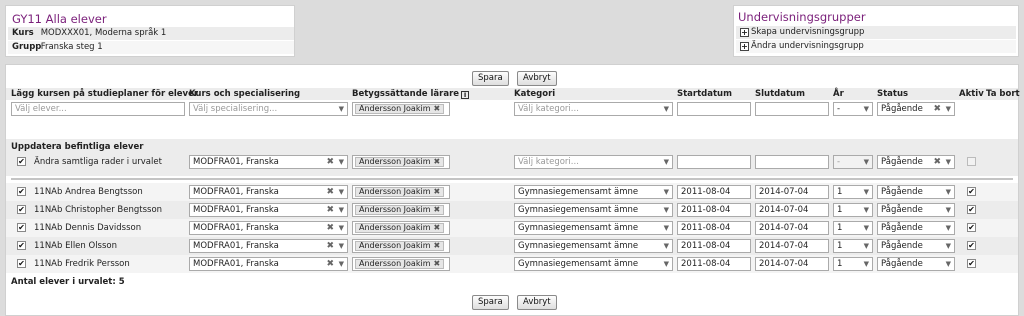  Describe the element at coordinates (714, 109) in the screenshot. I see `start-date-input` at that location.